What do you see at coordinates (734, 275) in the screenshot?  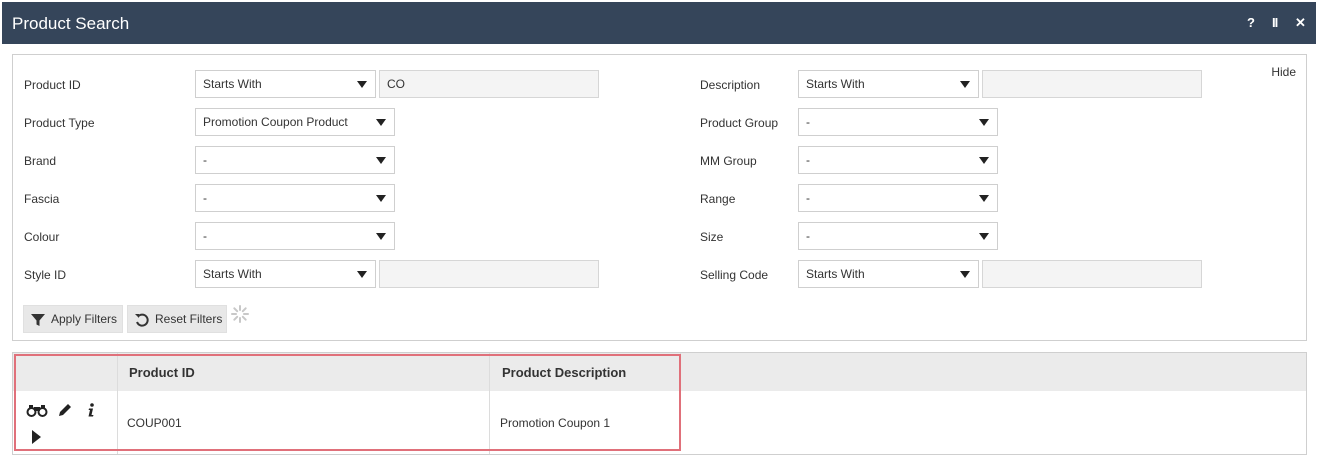 I see `selling-code-label: Selling Code` at bounding box center [734, 275].